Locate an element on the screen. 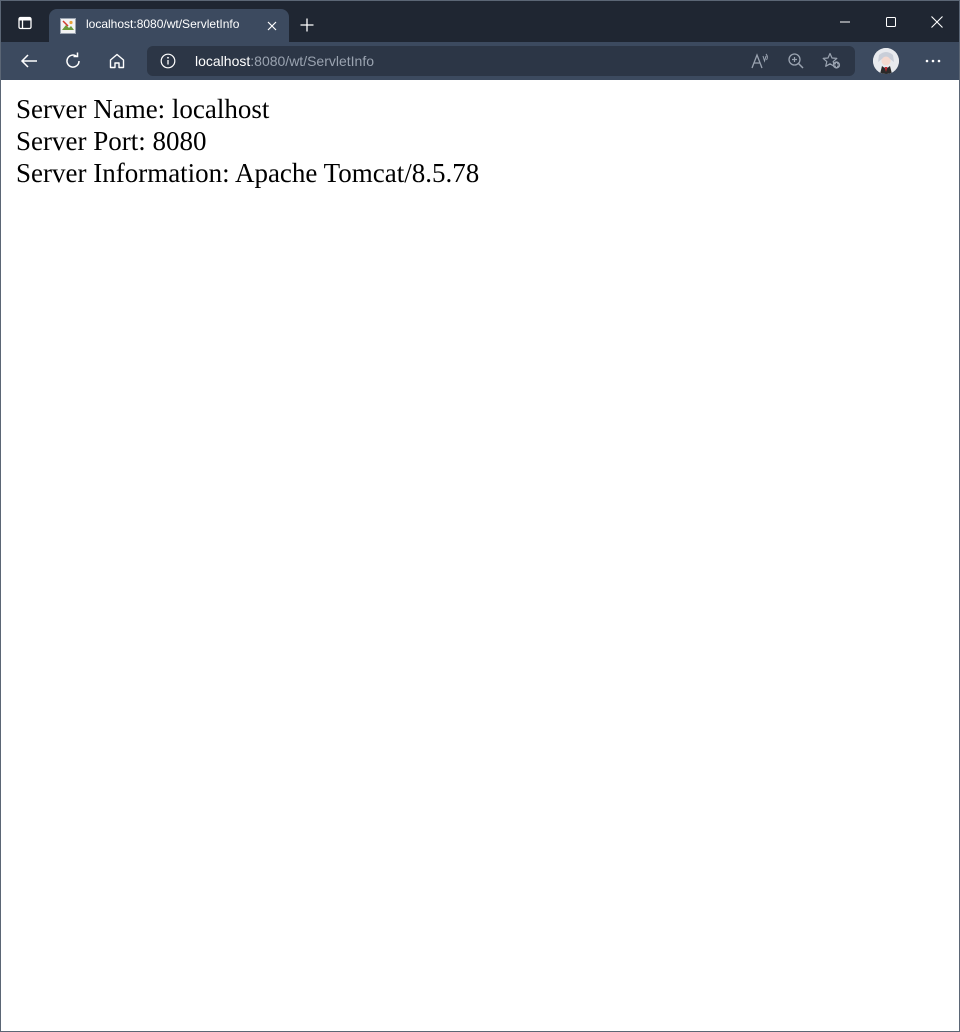 The height and width of the screenshot is (1032, 960). refresh-button is located at coordinates (73, 61).